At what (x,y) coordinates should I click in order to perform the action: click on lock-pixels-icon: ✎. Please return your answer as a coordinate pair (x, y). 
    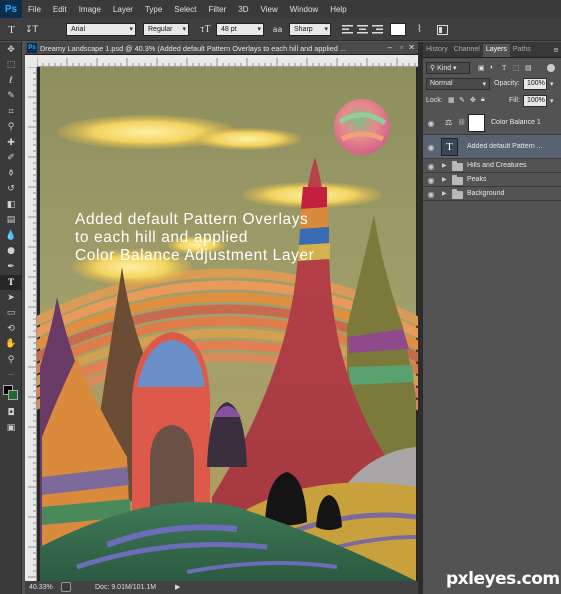
    Looking at the image, I should click on (462, 100).